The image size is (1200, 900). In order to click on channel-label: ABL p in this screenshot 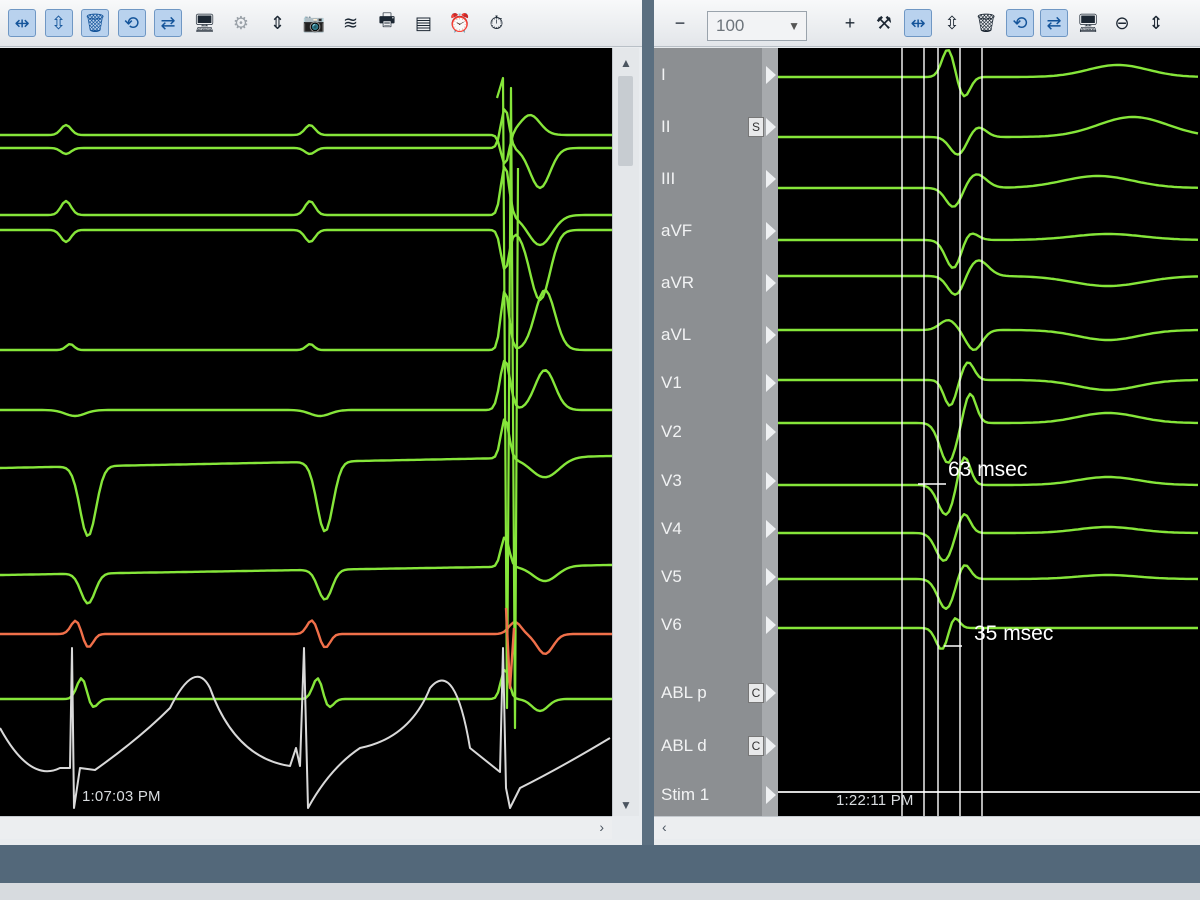, I will do `click(684, 693)`.